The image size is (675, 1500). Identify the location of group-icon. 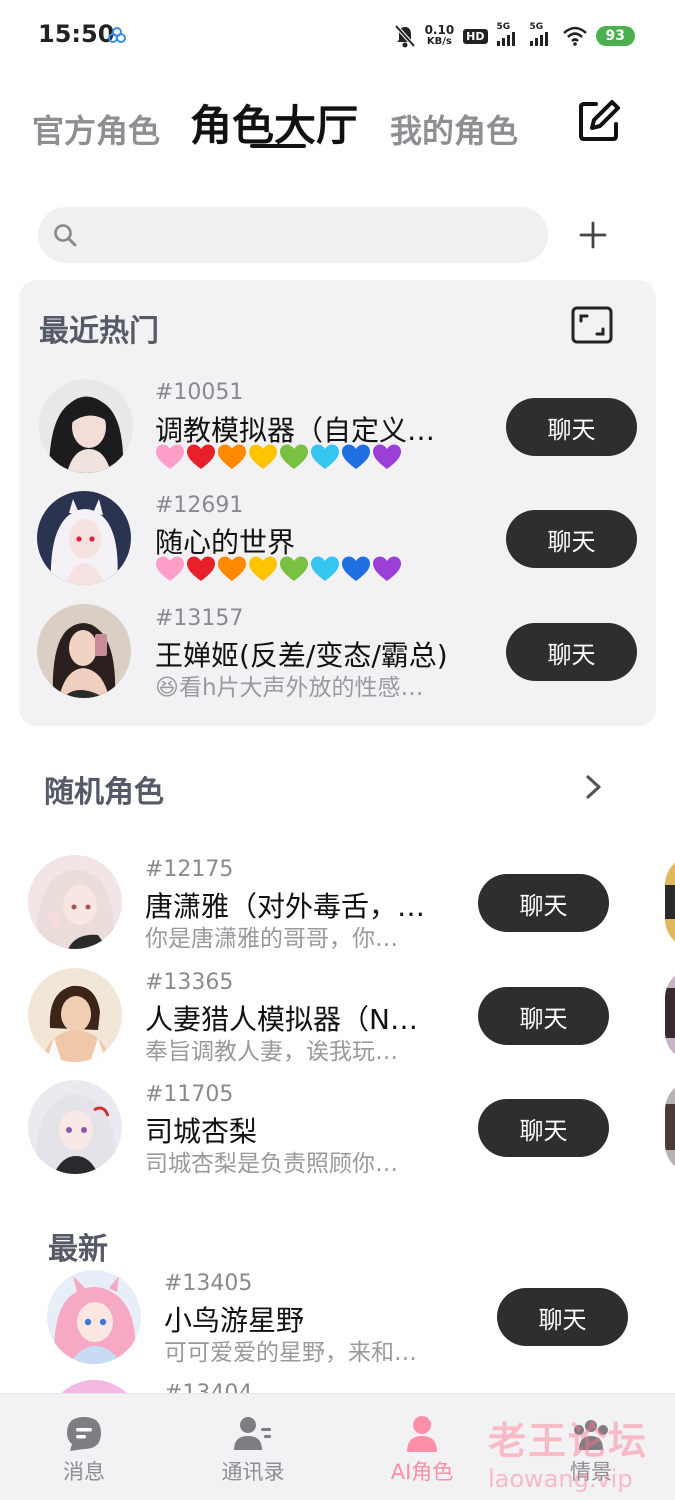
(591, 1435).